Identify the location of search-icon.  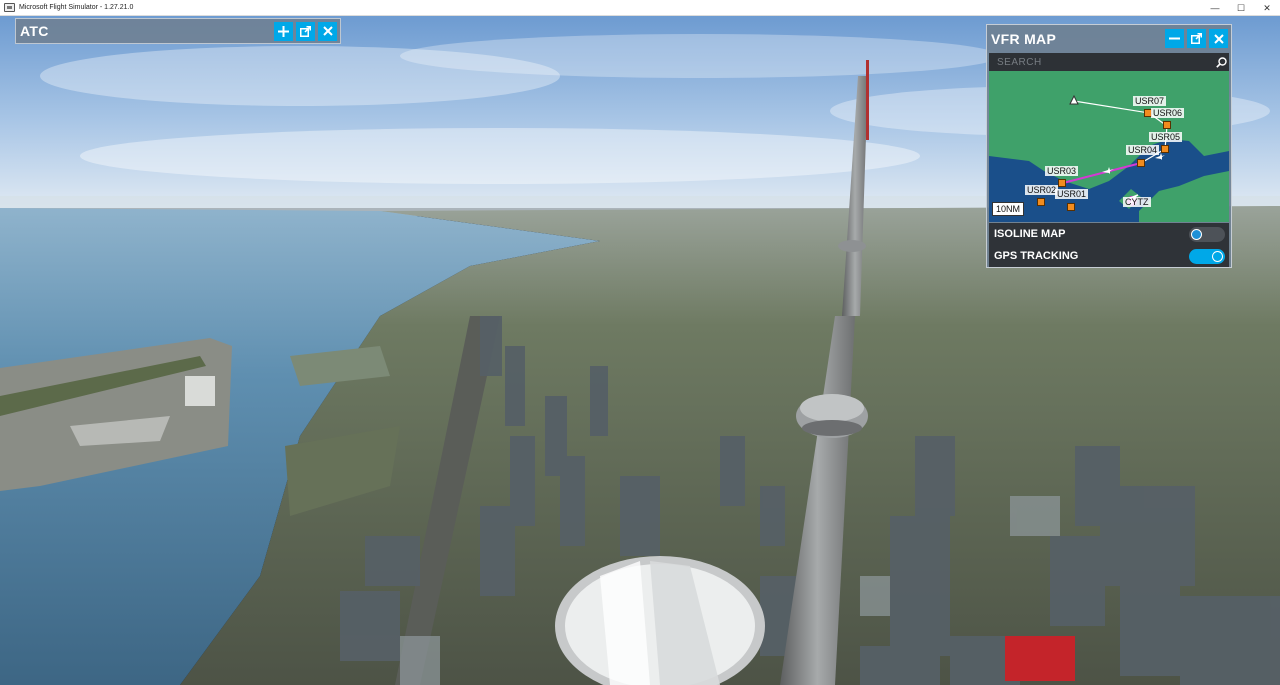
(1221, 62).